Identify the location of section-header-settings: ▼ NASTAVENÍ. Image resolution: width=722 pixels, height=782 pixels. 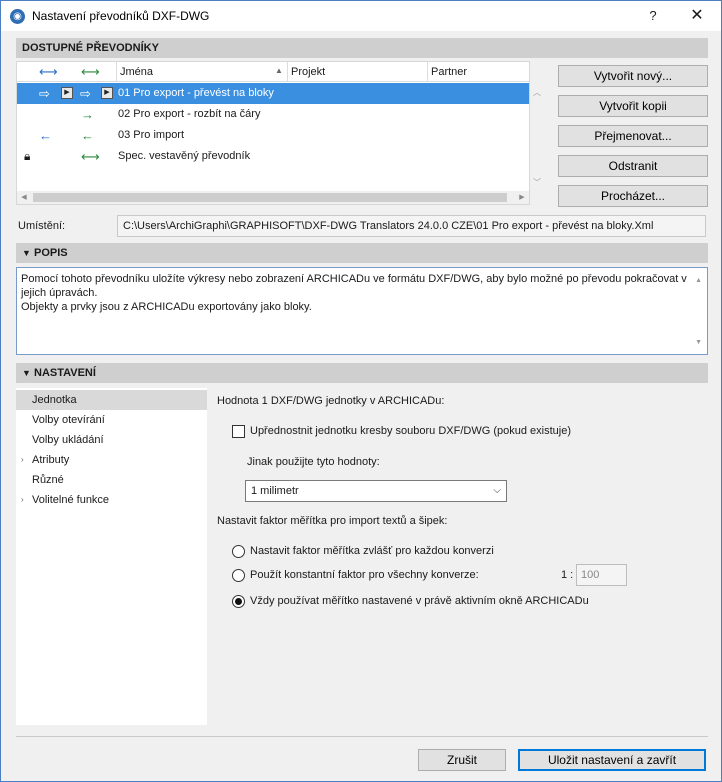
(362, 373).